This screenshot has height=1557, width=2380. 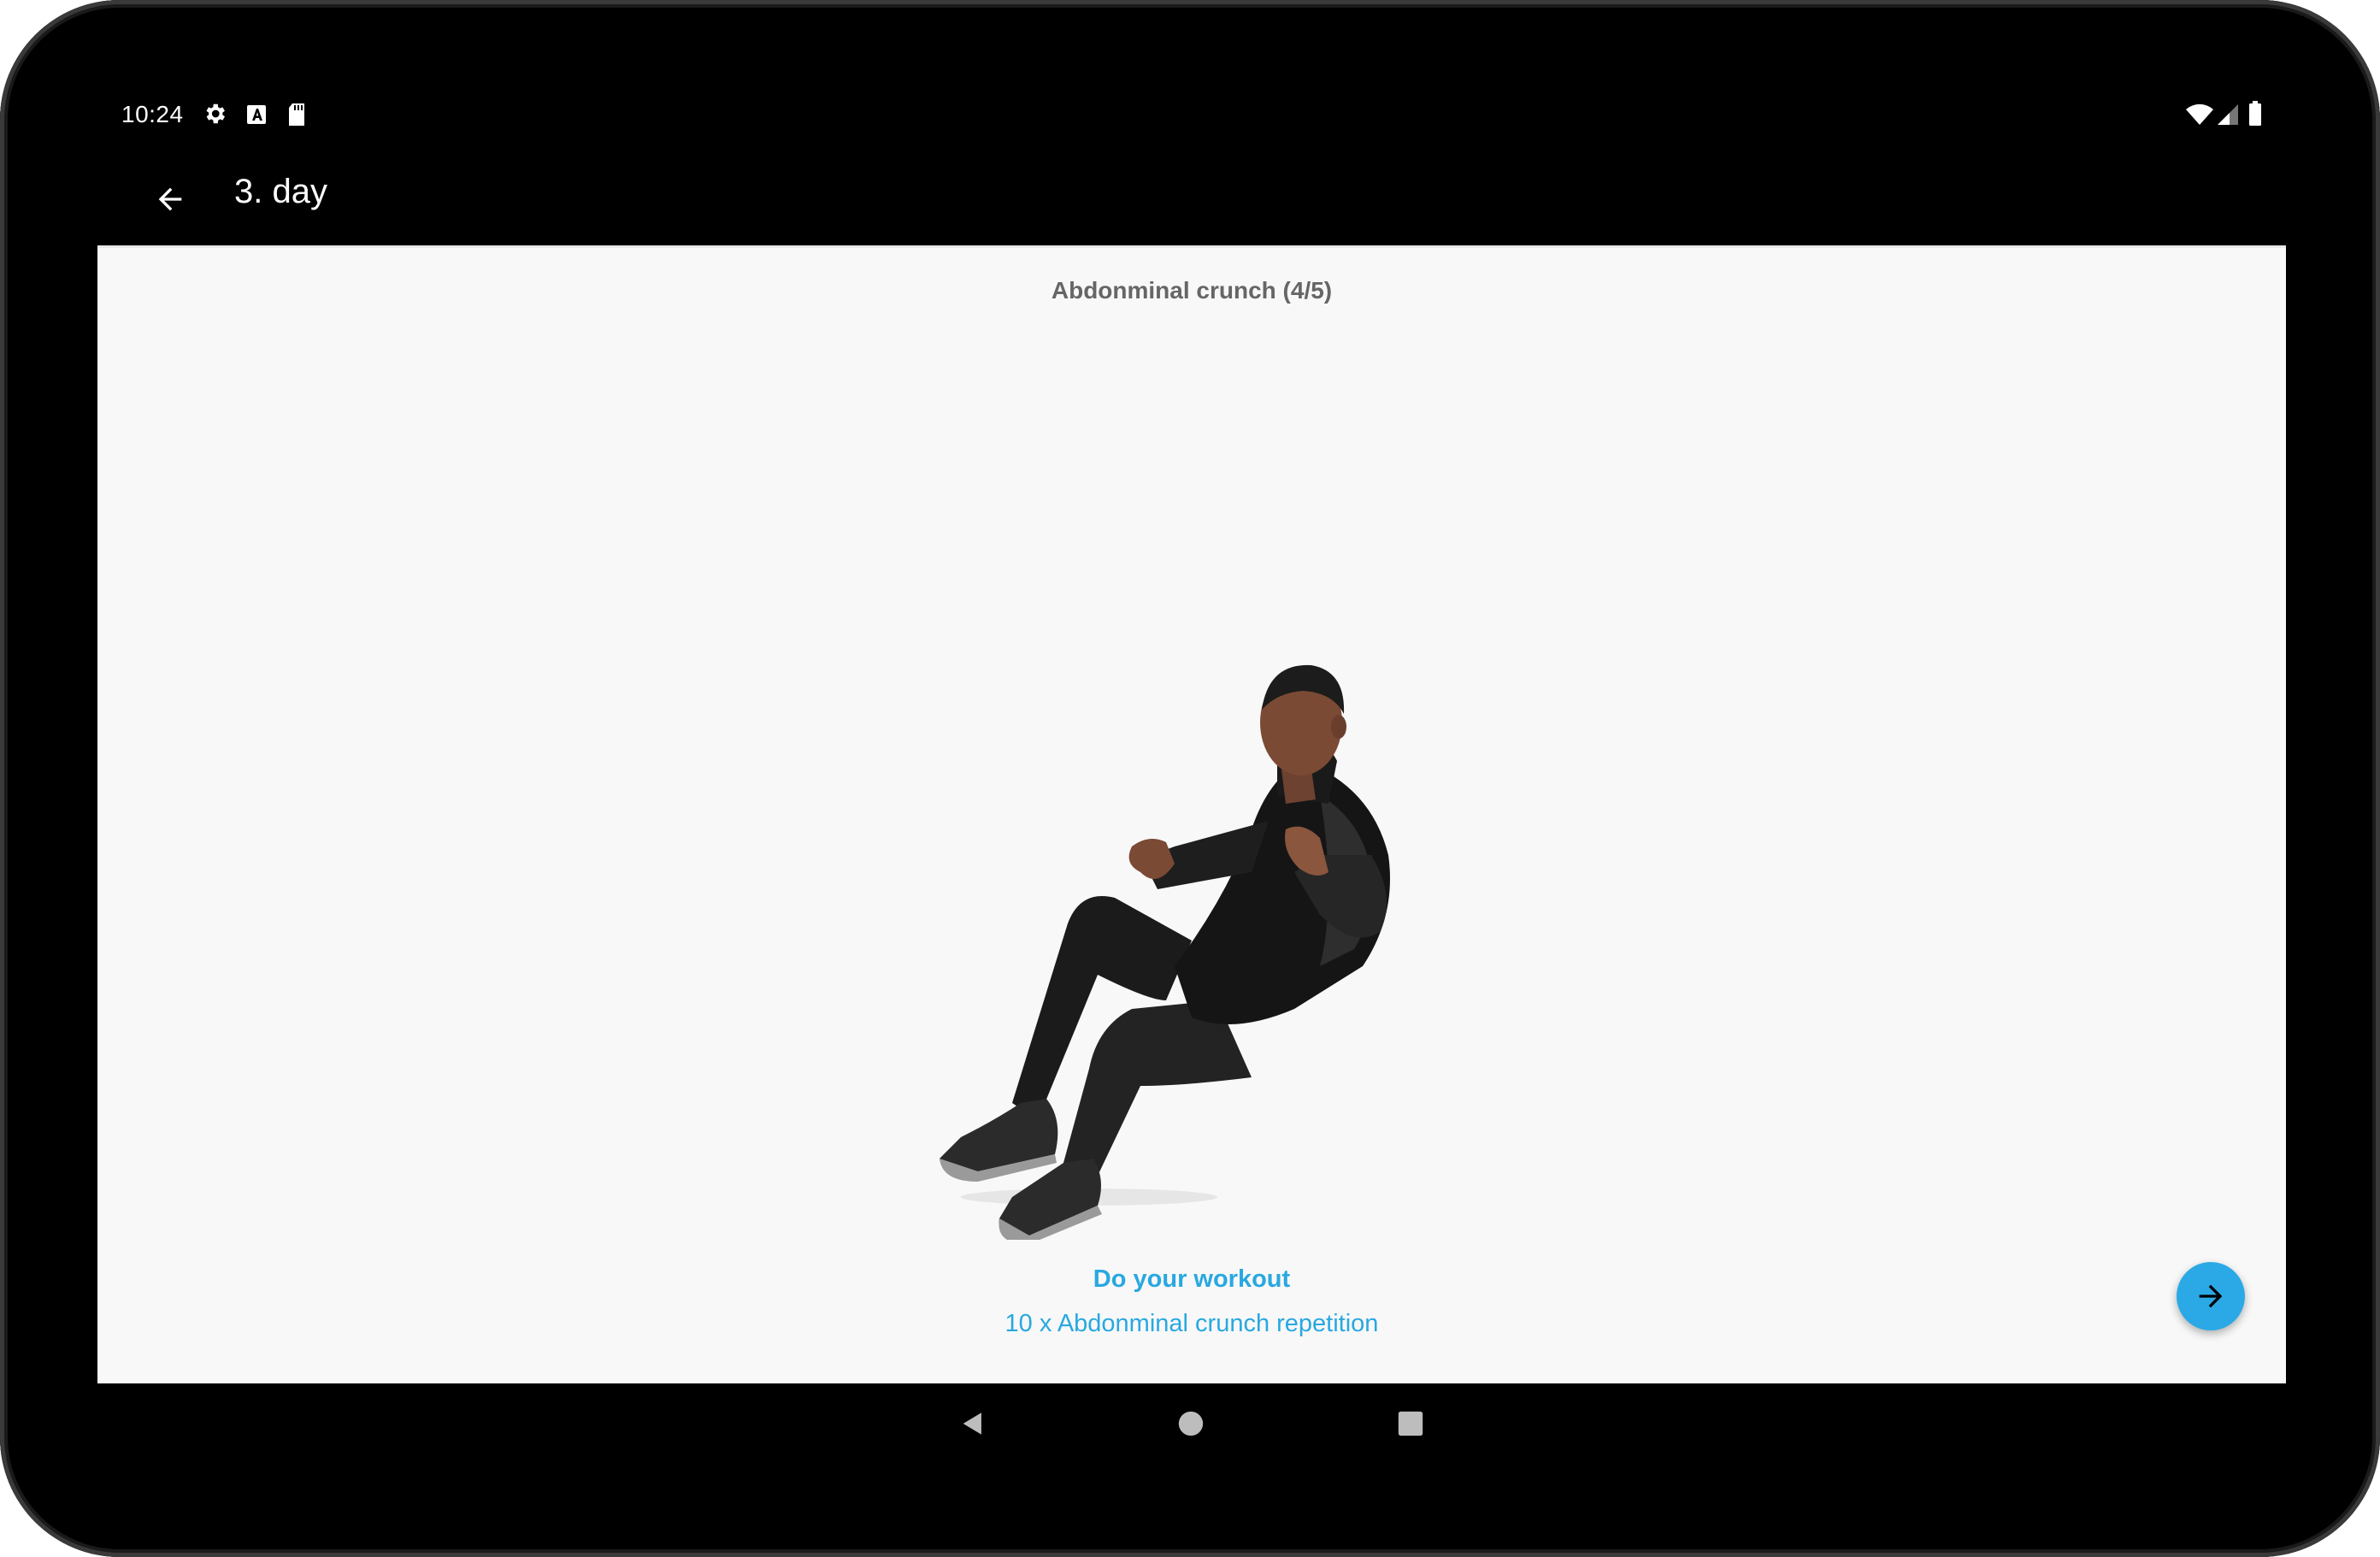 I want to click on arrow-back-icon, so click(x=170, y=199).